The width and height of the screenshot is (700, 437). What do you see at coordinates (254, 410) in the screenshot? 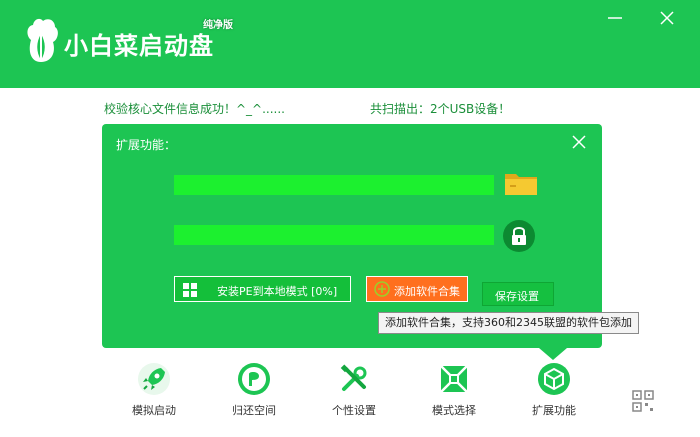
I see `nav-restore-label: 归还空间` at bounding box center [254, 410].